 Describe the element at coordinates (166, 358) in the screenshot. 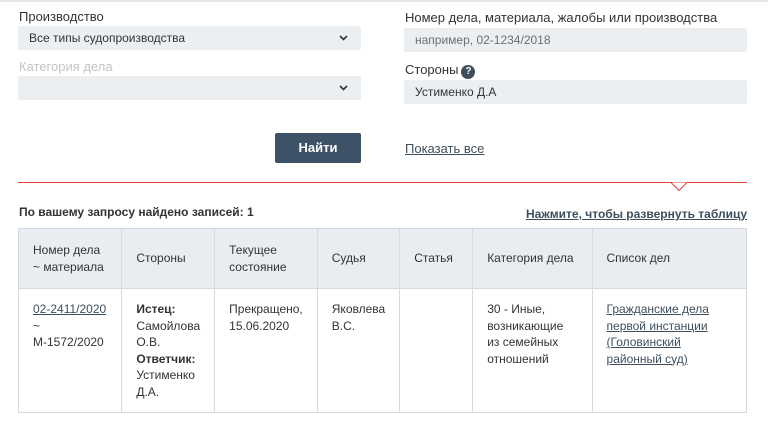

I see `defendant-label: Ответчик:` at that location.